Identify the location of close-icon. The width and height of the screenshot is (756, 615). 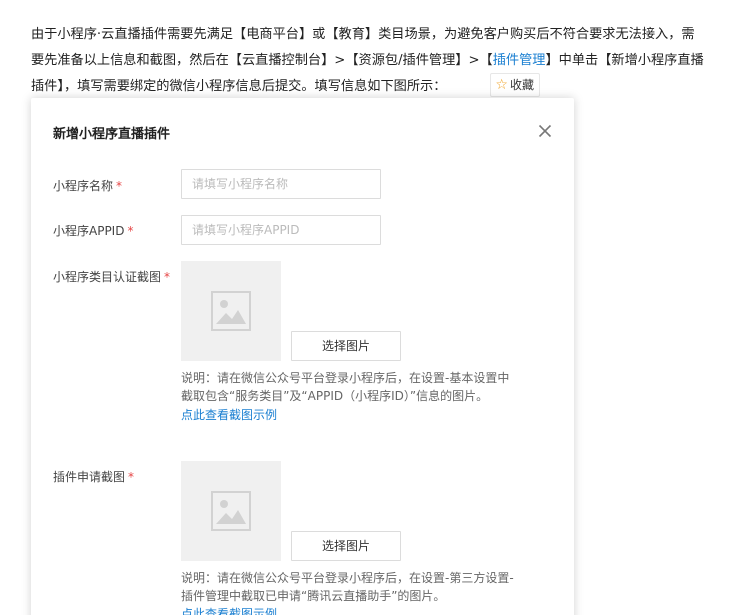
(545, 131).